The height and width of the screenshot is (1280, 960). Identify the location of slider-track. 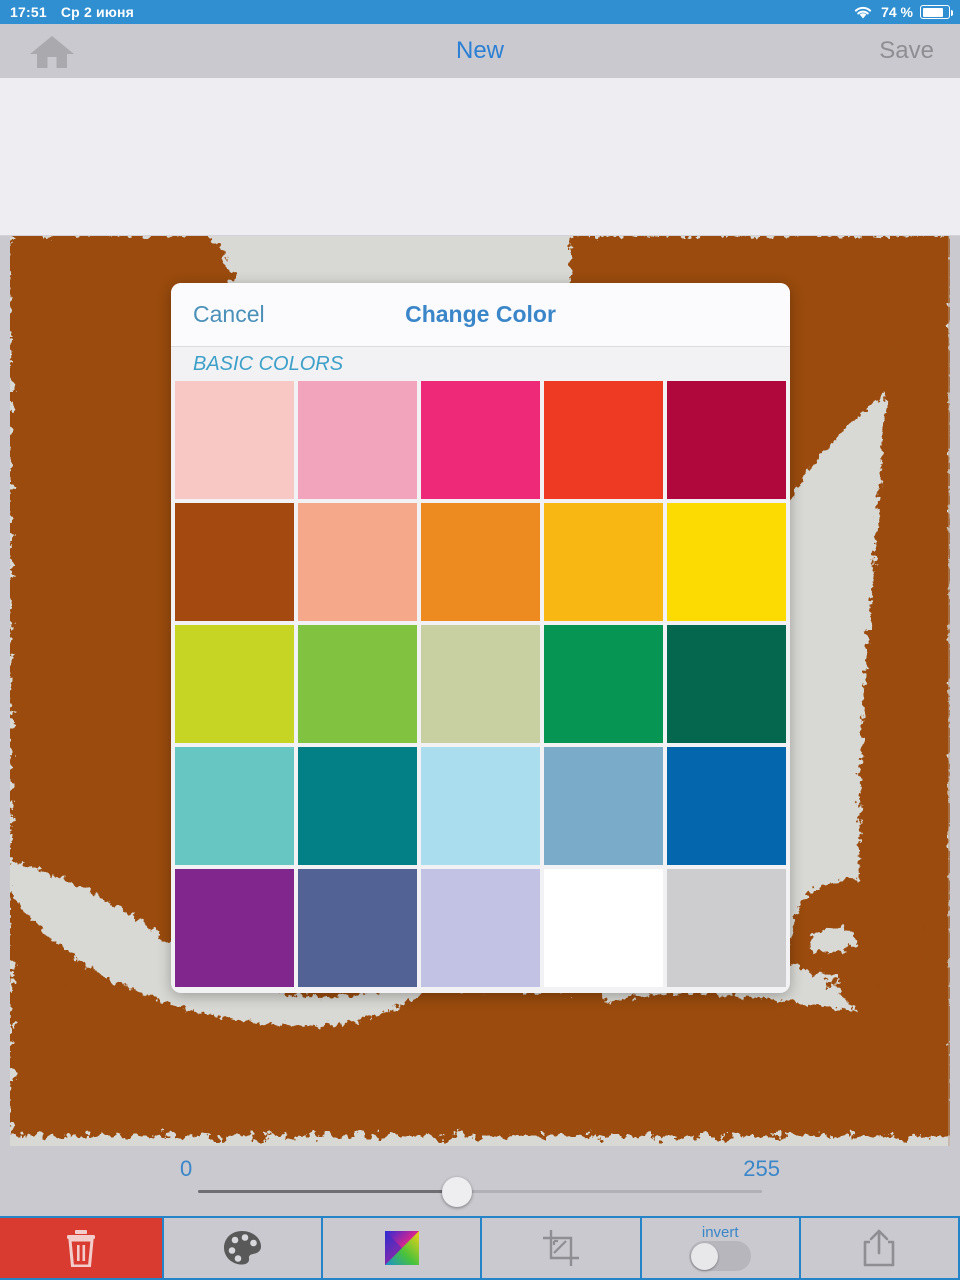
(480, 1191).